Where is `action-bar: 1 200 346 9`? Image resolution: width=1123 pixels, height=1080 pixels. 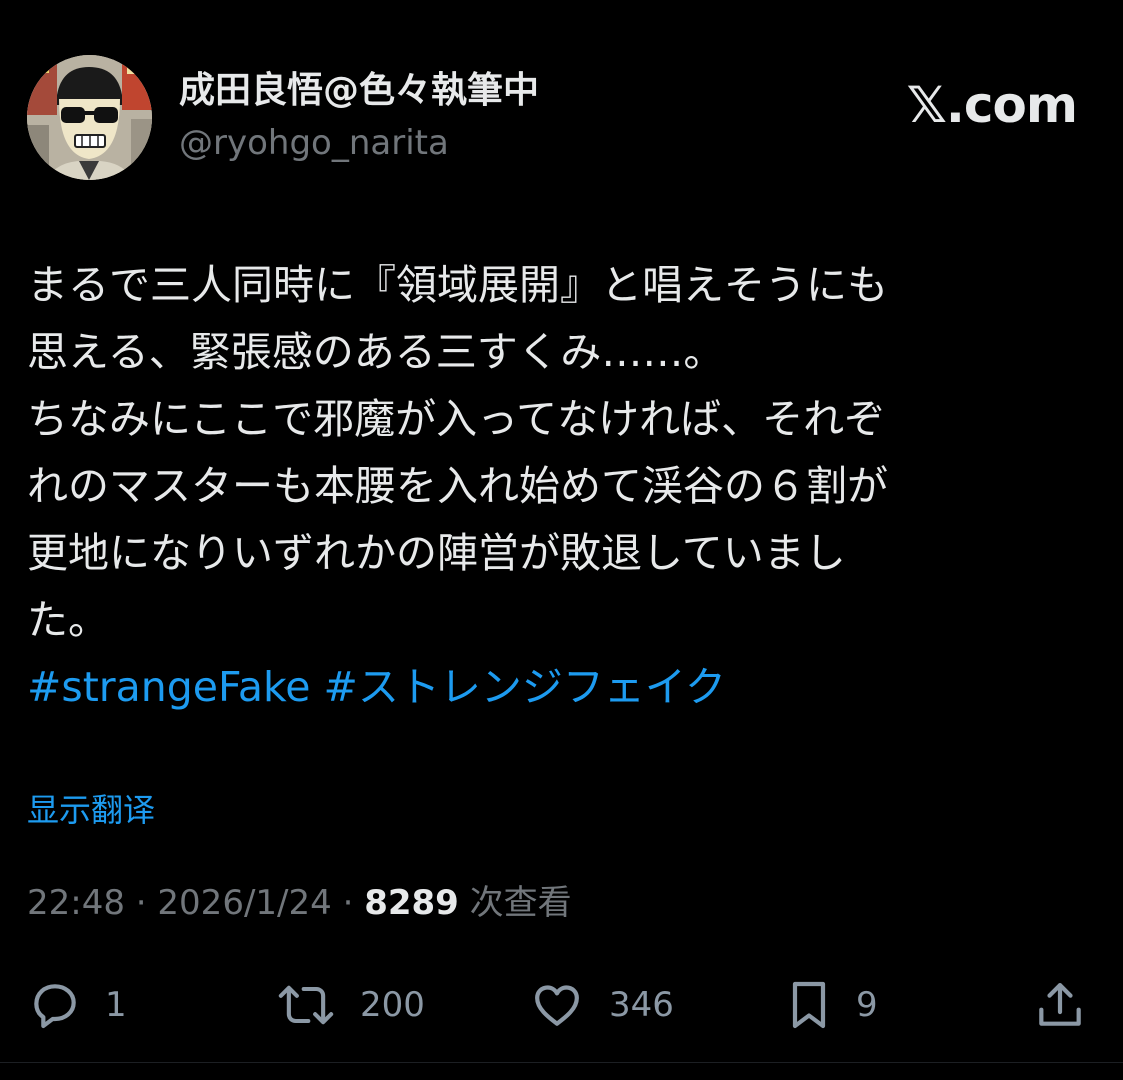 action-bar: 1 200 346 9 is located at coordinates (559, 1005).